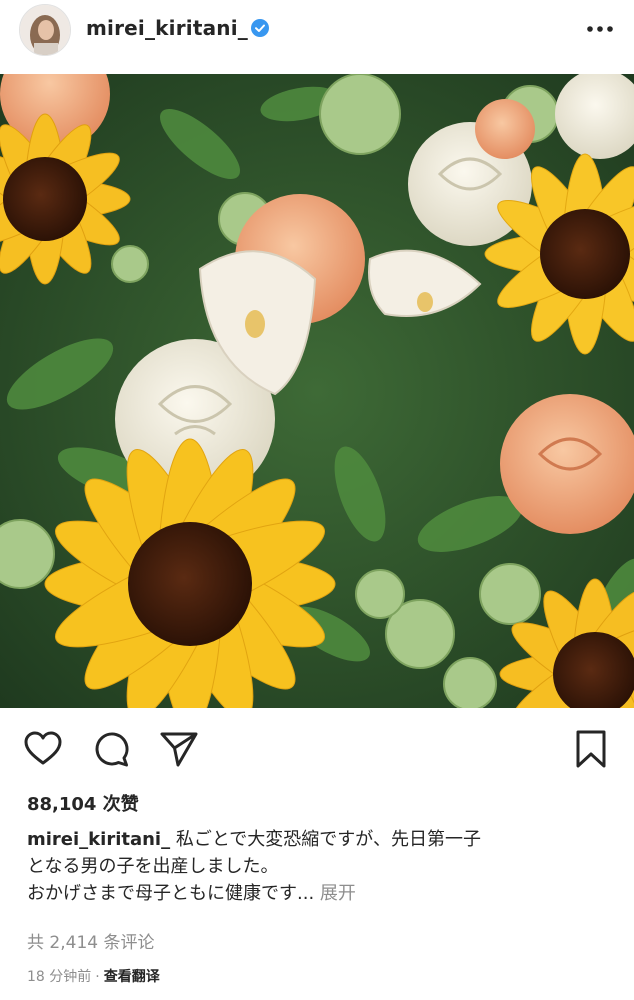 The height and width of the screenshot is (1000, 634). What do you see at coordinates (45, 30) in the screenshot?
I see `avatar` at bounding box center [45, 30].